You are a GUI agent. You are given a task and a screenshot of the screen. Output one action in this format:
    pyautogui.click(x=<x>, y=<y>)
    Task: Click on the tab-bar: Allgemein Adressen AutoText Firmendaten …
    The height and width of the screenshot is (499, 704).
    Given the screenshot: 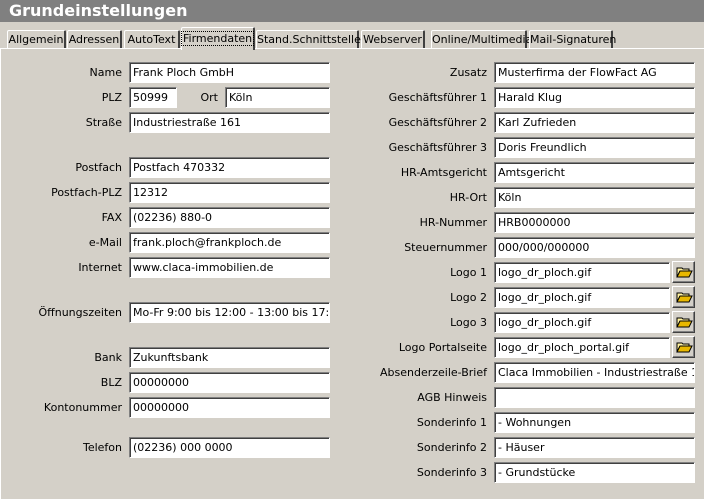 What is the action you would take?
    pyautogui.click(x=352, y=38)
    